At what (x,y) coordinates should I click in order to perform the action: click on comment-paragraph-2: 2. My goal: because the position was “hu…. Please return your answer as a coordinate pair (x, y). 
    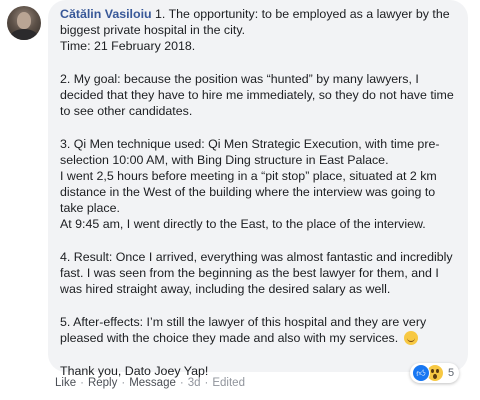
    Looking at the image, I should click on (258, 95).